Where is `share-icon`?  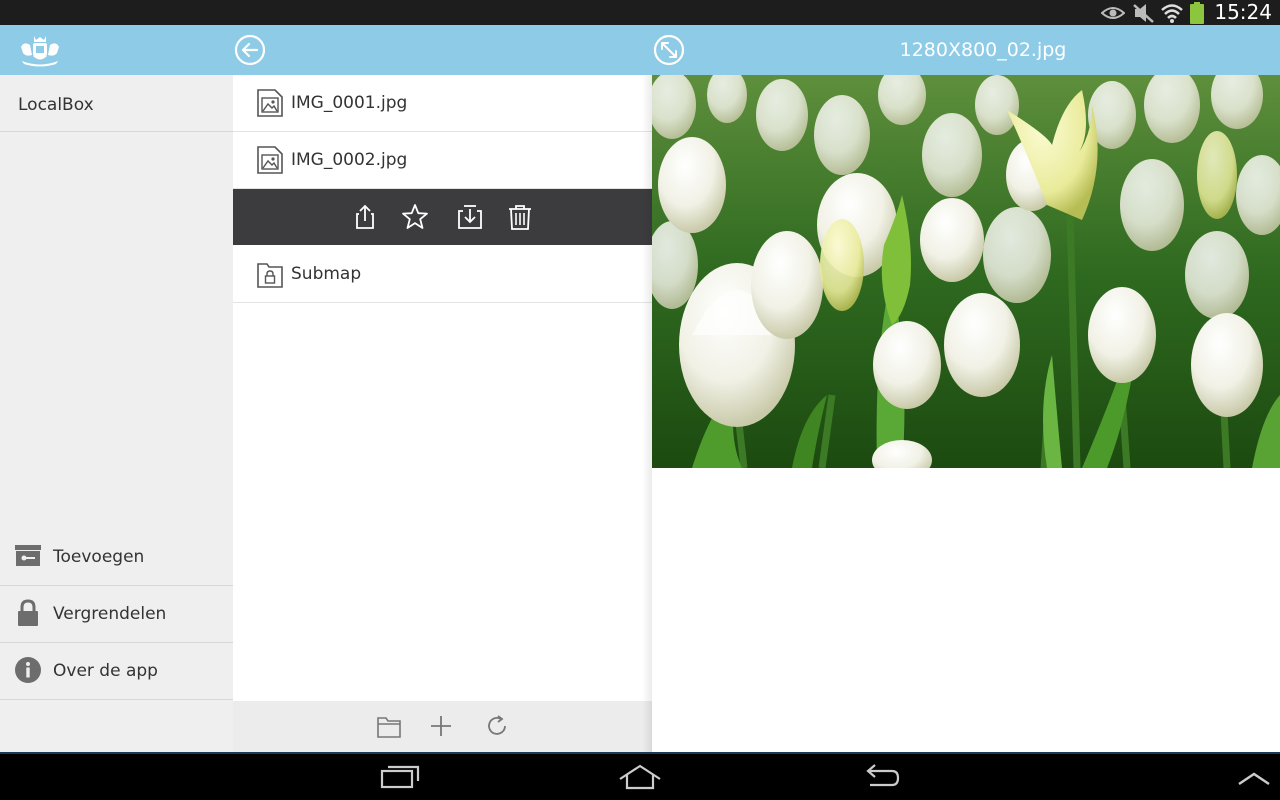
share-icon is located at coordinates (365, 217).